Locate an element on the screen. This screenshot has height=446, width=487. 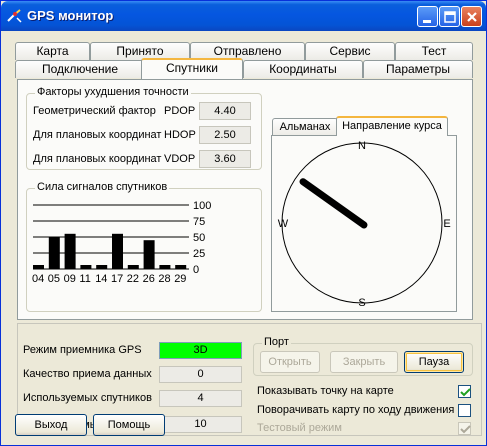
tab-almanac: Альманах is located at coordinates (305, 127).